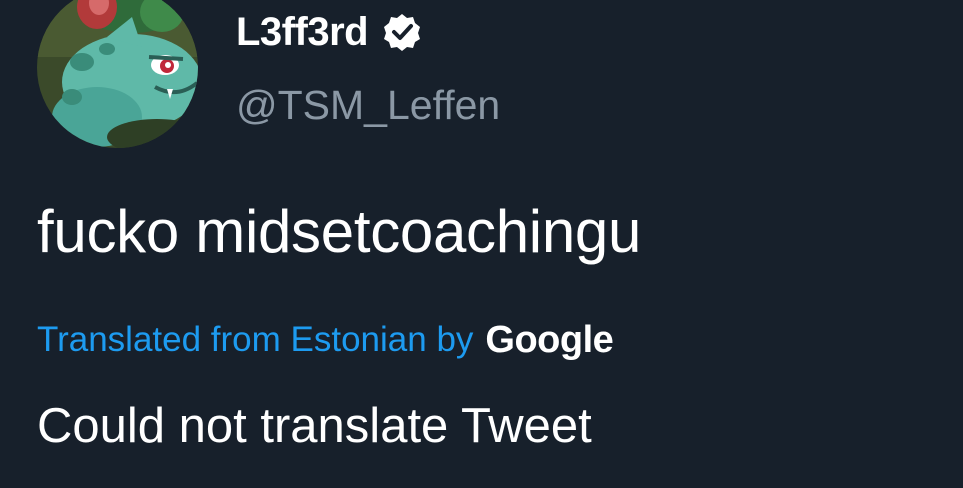  What do you see at coordinates (402, 32) in the screenshot?
I see `verified-badge-icon` at bounding box center [402, 32].